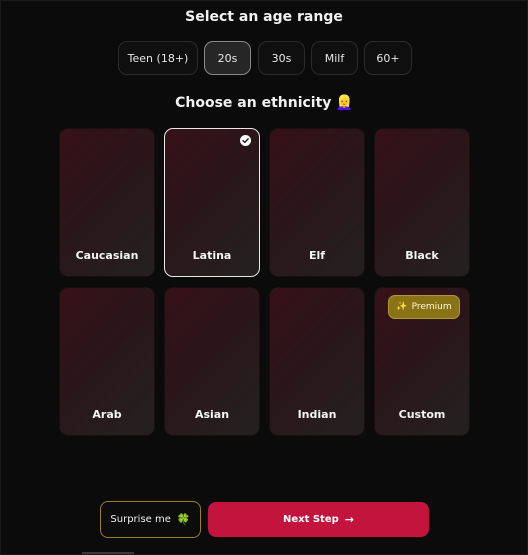 This screenshot has height=555, width=528. I want to click on ethnicity-label: Asian, so click(212, 414).